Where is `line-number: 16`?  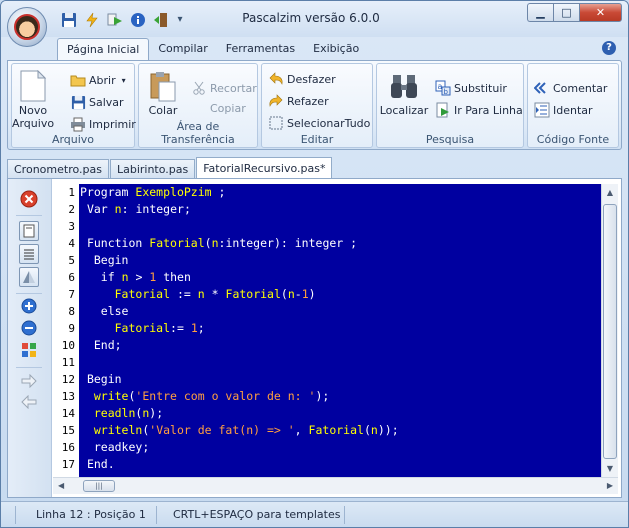 line-number: 16 is located at coordinates (68, 447).